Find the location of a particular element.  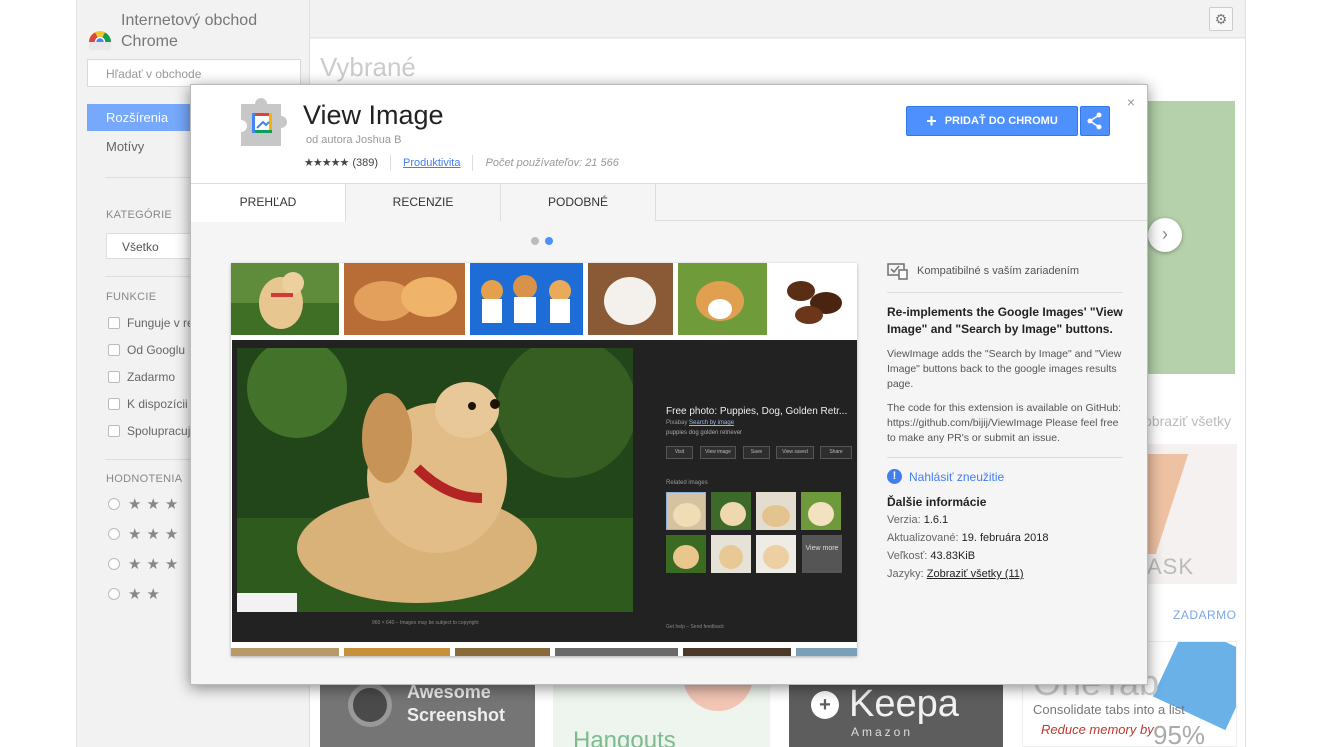

feature-label: K dispozícii is located at coordinates (157, 404).